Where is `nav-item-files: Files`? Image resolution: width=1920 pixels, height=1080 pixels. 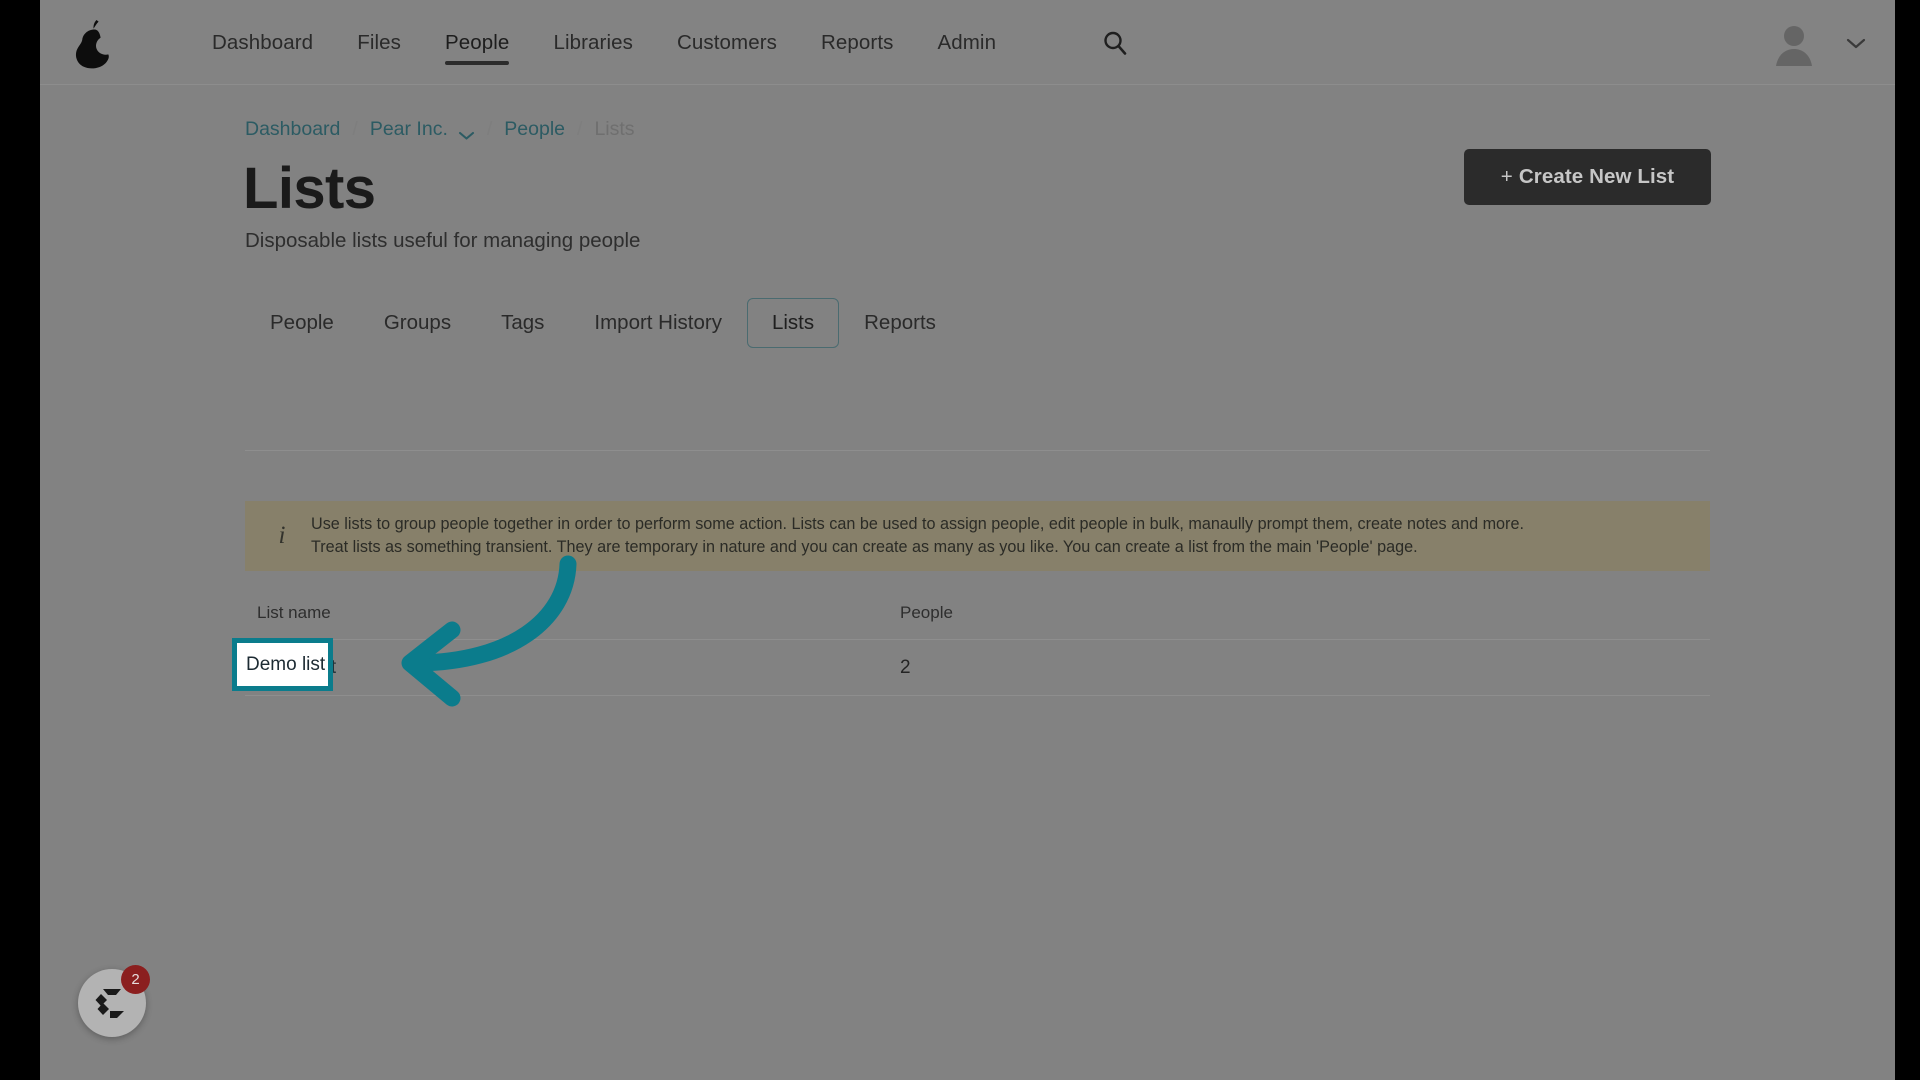 nav-item-files: Files is located at coordinates (379, 42).